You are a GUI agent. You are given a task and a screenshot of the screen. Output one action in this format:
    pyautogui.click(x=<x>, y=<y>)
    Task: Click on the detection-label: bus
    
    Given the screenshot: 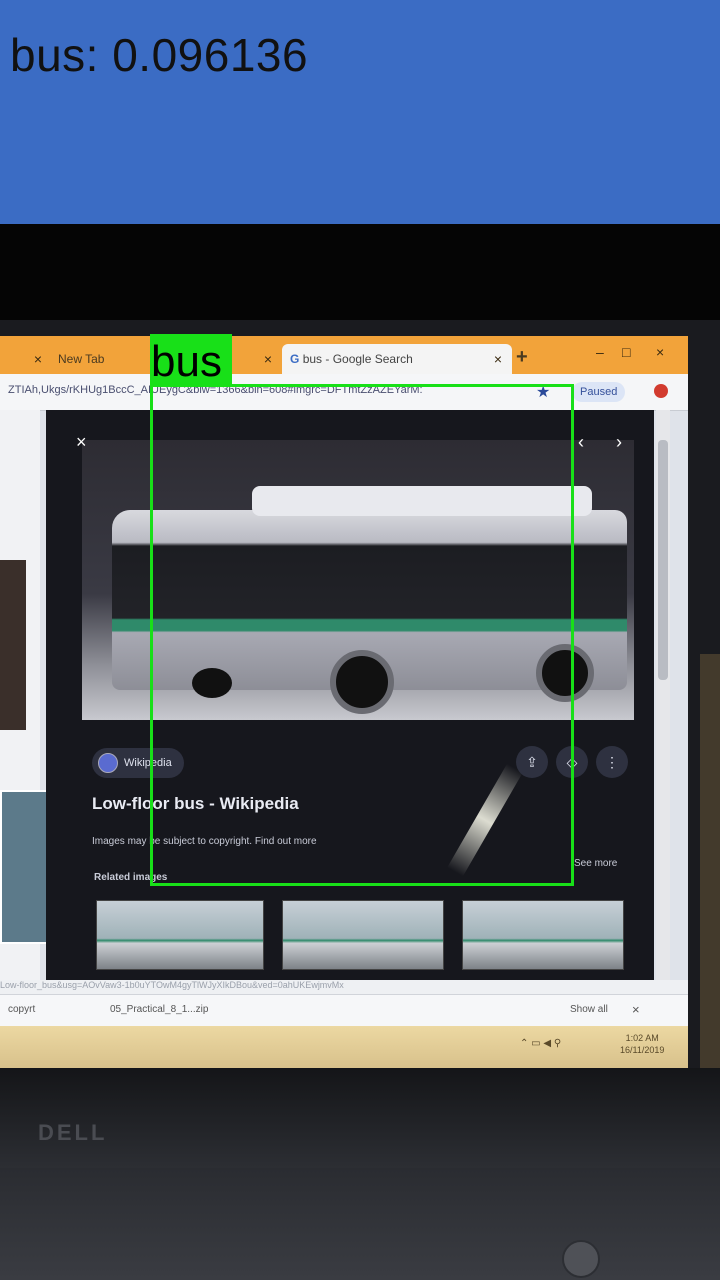 What is the action you would take?
    pyautogui.click(x=191, y=359)
    